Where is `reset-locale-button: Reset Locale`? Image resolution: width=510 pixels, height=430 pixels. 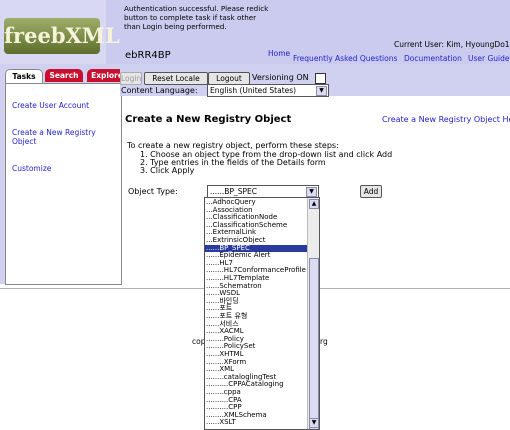 reset-locale-button: Reset Locale is located at coordinates (176, 78).